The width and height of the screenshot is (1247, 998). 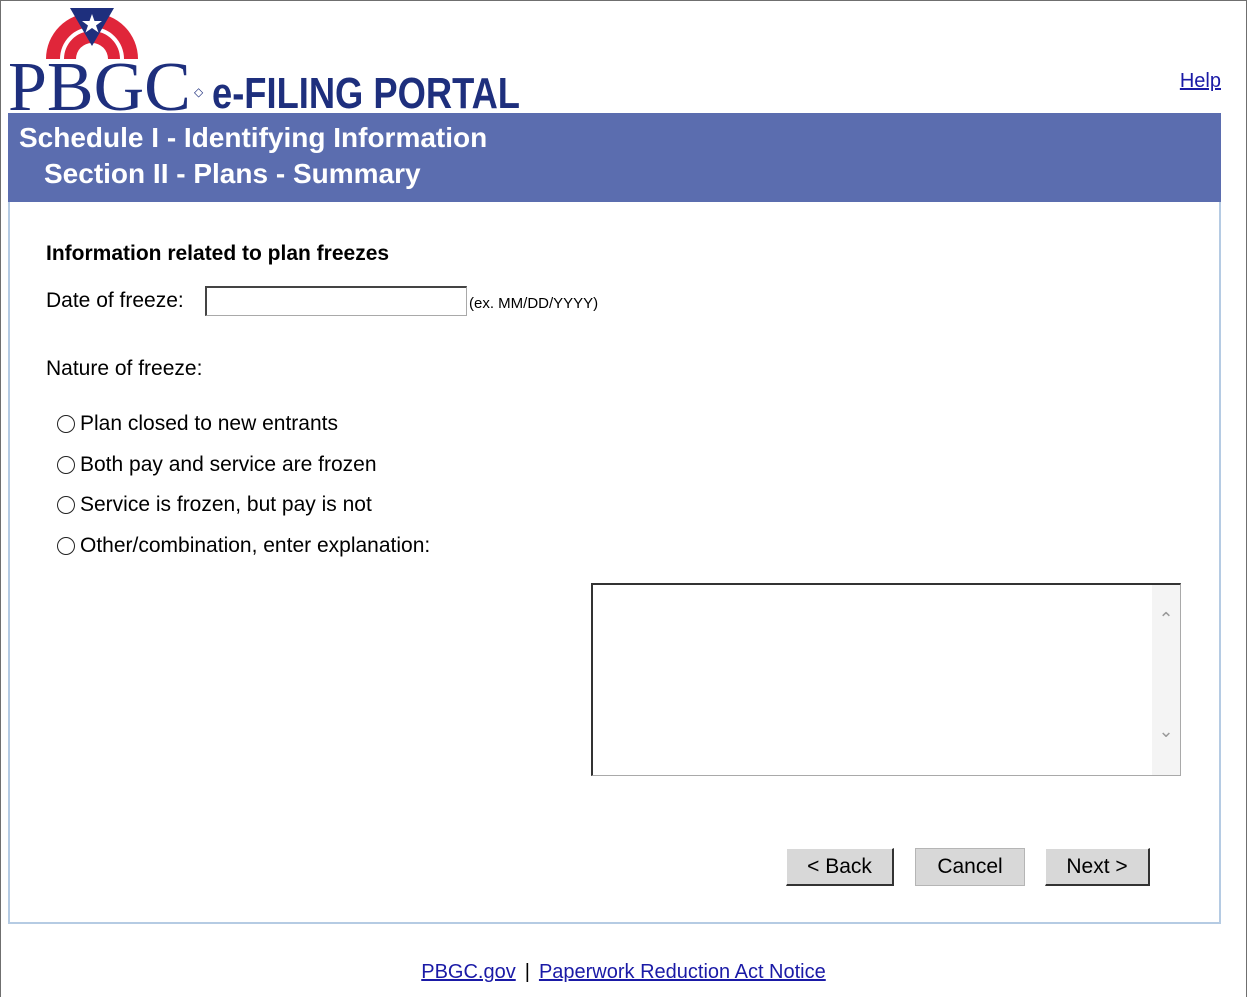 I want to click on section-title: Section II - Plans - Summary, so click(x=232, y=173).